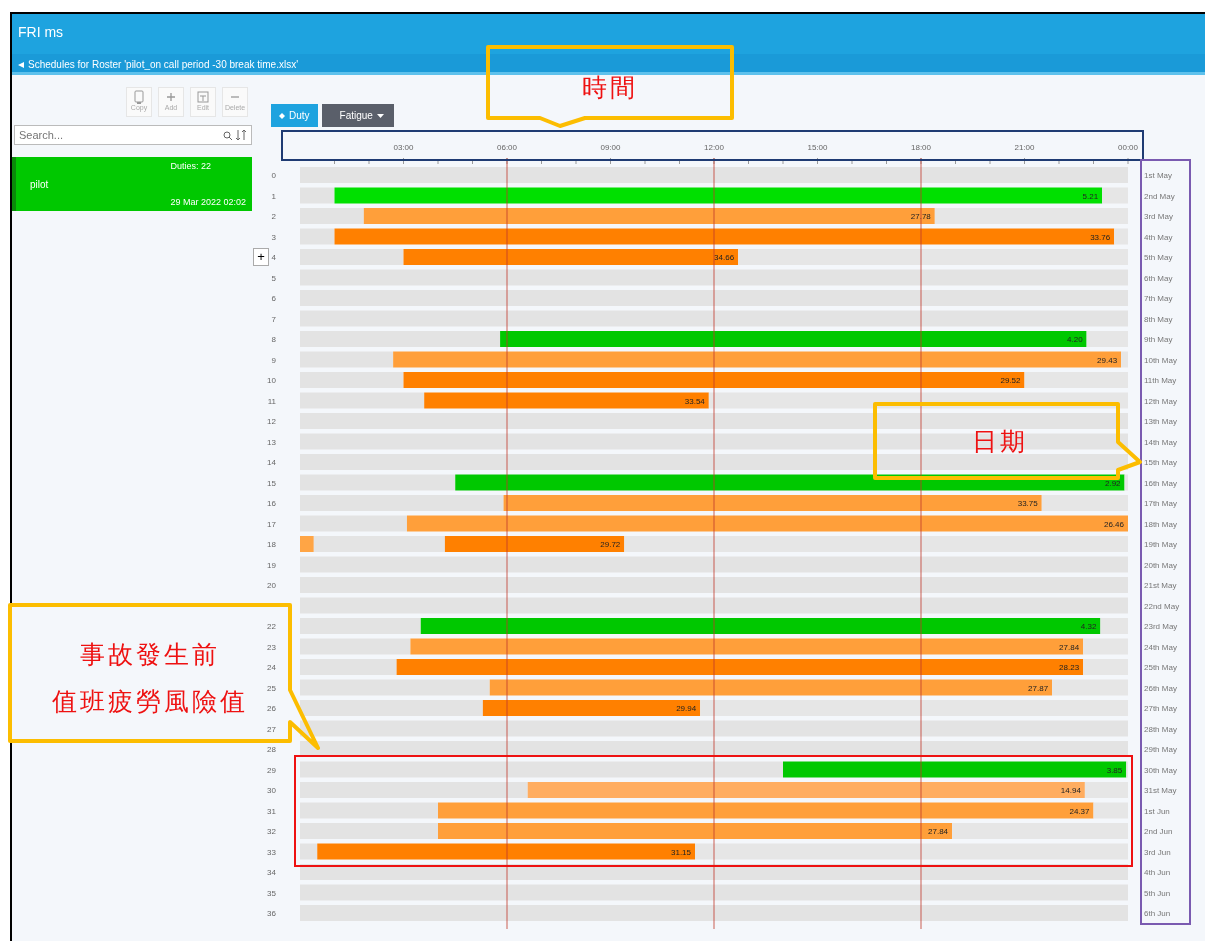 The width and height of the screenshot is (1205, 941). What do you see at coordinates (1107, 360) in the screenshot?
I see `fatigue-value: 29.43` at bounding box center [1107, 360].